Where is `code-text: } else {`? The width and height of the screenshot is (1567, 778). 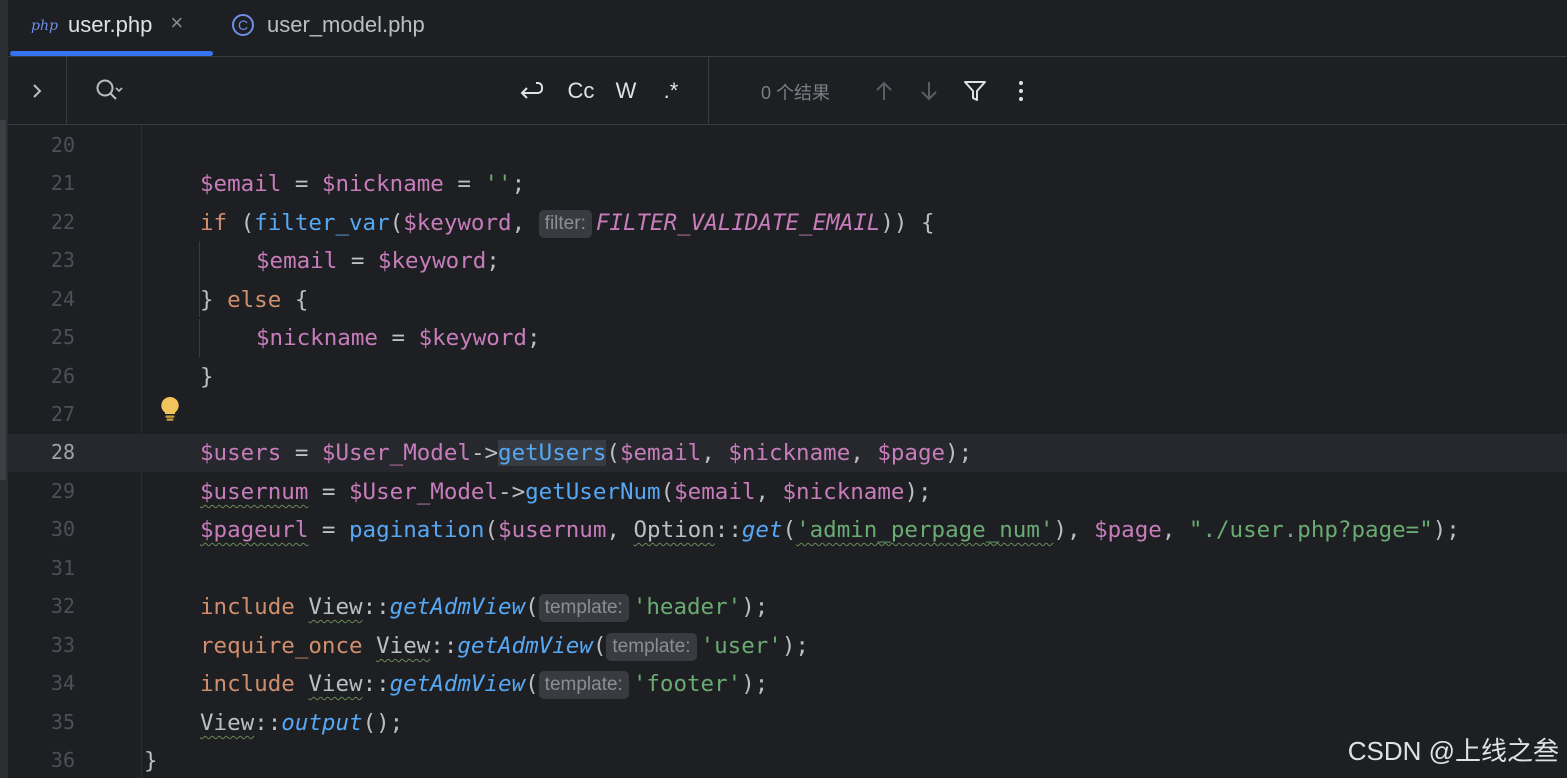 code-text: } else { is located at coordinates (254, 300).